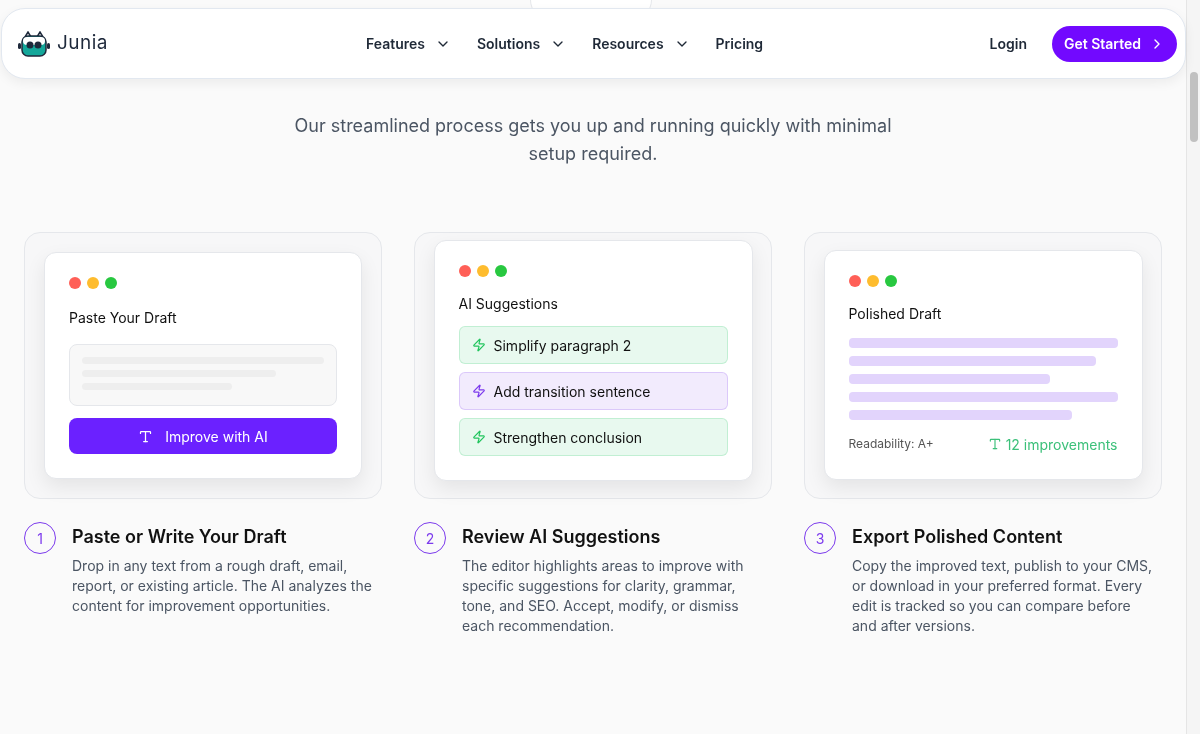 The height and width of the screenshot is (734, 1200). I want to click on readability-label: Readability: A+, so click(891, 444).